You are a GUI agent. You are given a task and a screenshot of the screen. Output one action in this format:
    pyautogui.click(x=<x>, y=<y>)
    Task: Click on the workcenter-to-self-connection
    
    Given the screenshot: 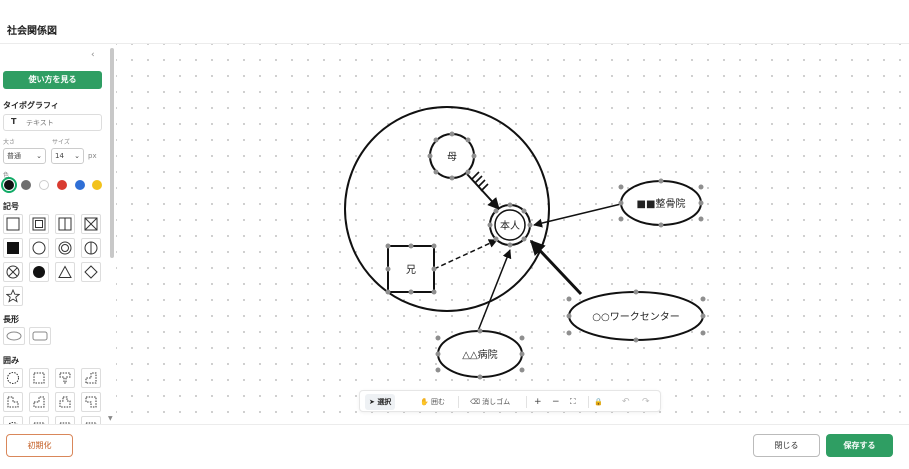 What is the action you would take?
    pyautogui.click(x=556, y=267)
    